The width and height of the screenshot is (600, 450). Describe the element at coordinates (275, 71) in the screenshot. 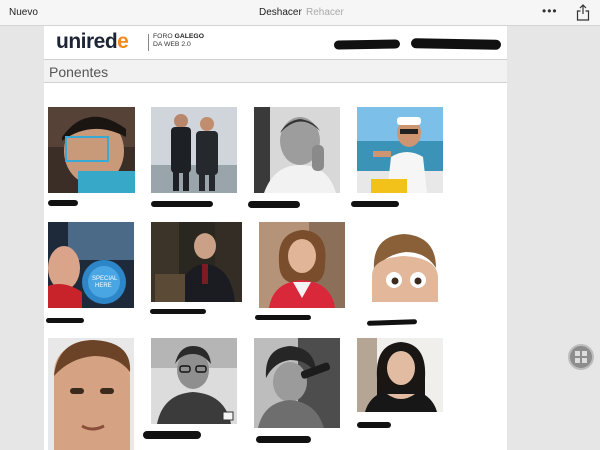

I see `section-header: Ponentes` at that location.